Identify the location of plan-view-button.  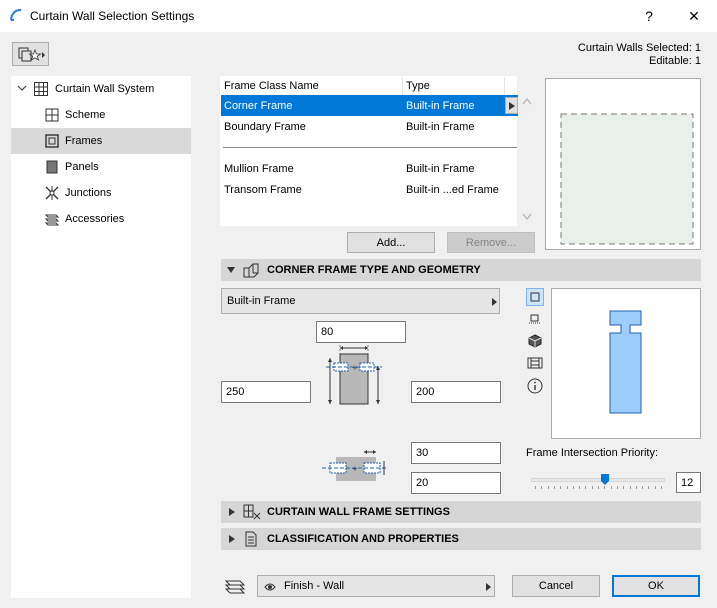
(535, 297).